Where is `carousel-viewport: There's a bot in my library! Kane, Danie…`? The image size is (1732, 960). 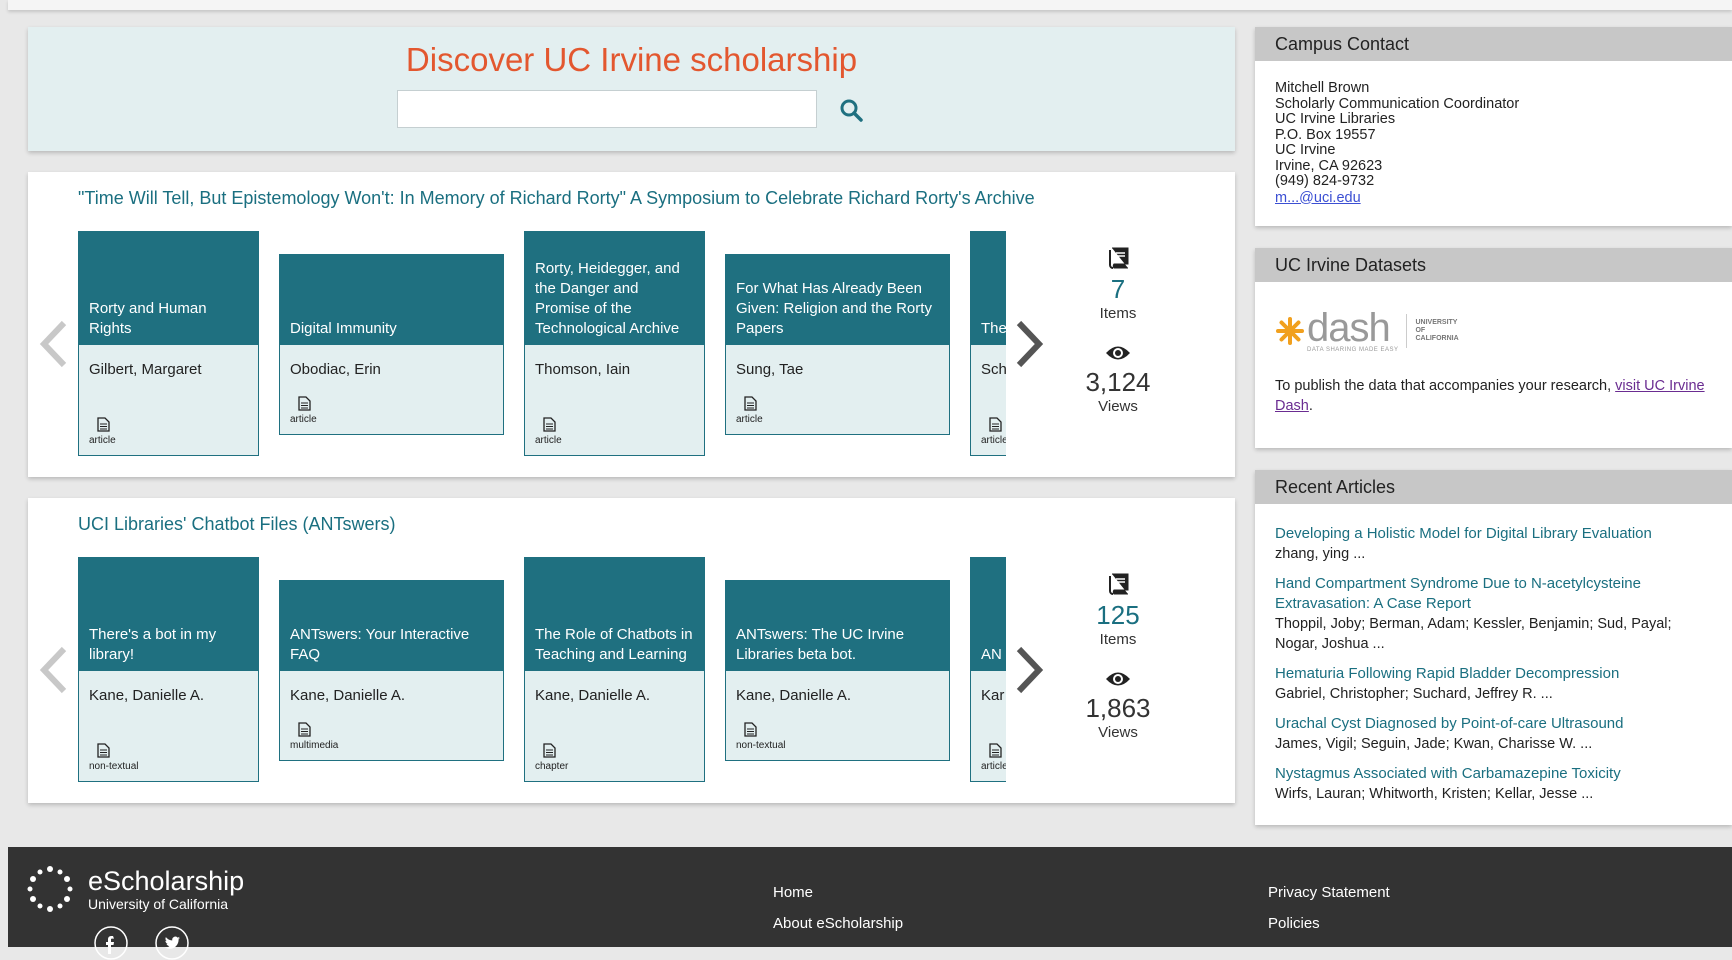
carousel-viewport: There's a bot in my library! Kane, Danie… is located at coordinates (542, 672).